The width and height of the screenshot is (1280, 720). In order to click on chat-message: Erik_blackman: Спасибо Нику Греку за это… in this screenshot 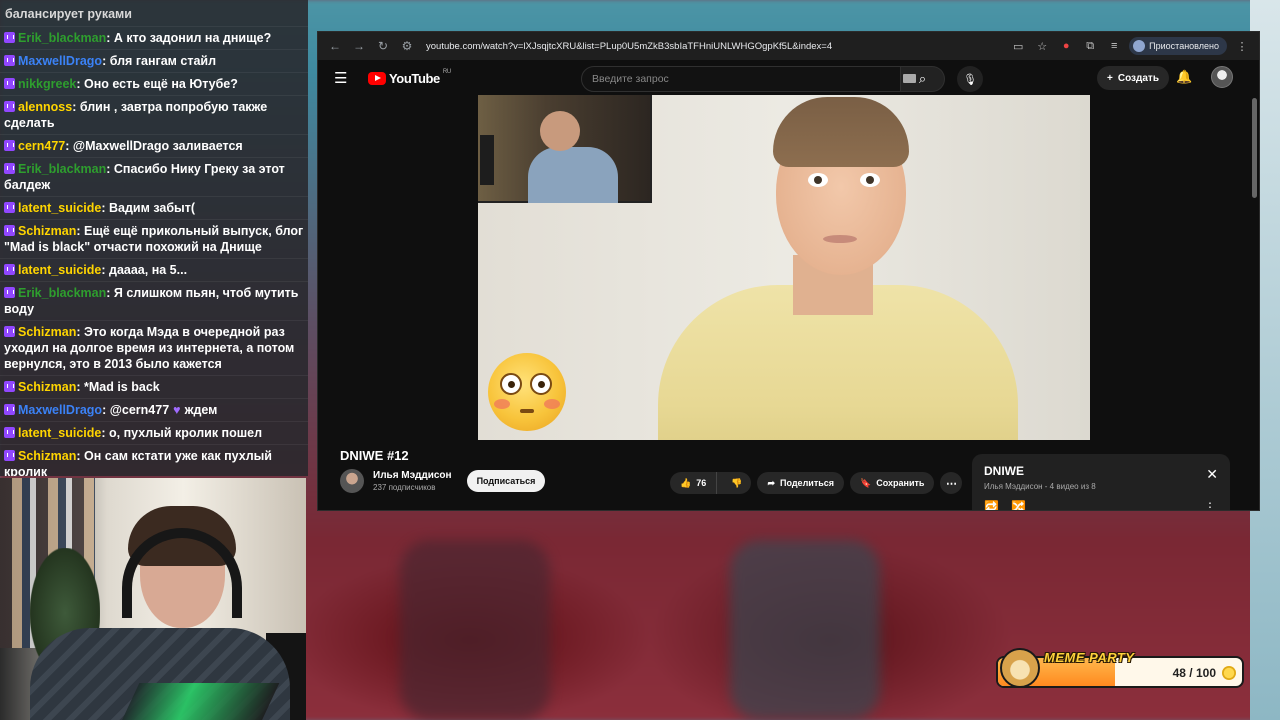, I will do `click(154, 176)`.